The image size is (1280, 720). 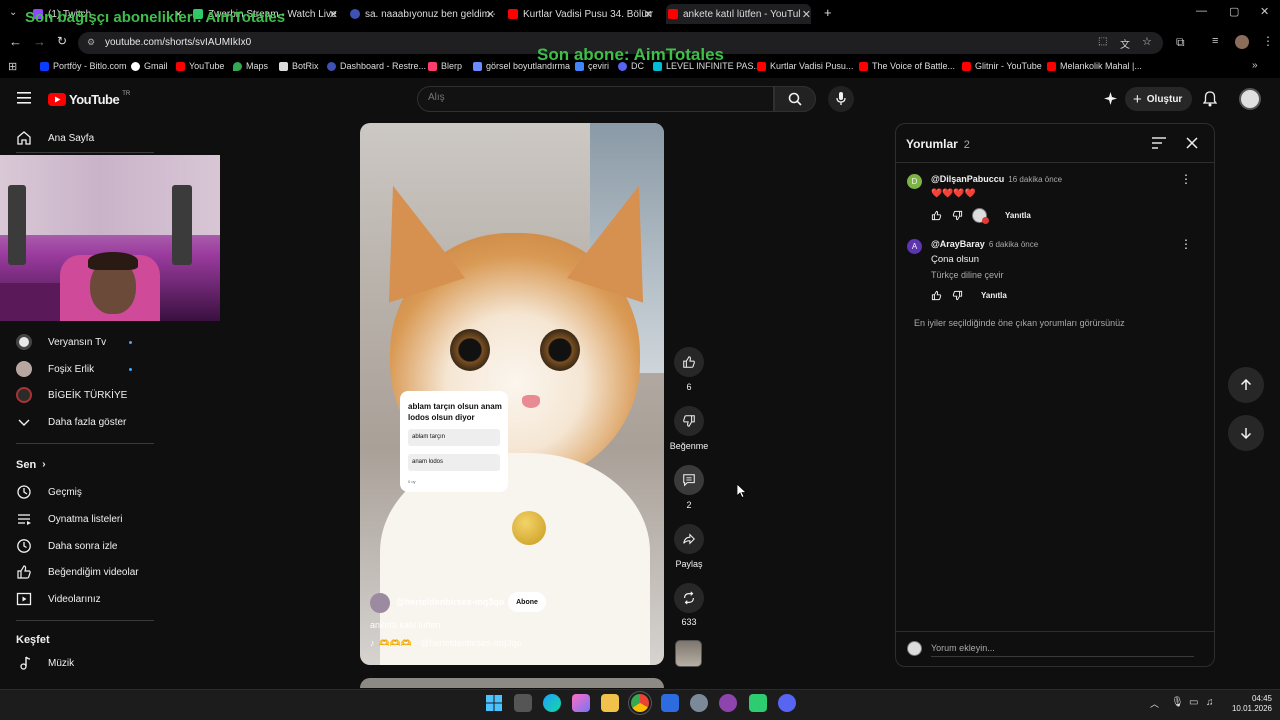 I want to click on comment-author: @ArayBaray, so click(x=958, y=244).